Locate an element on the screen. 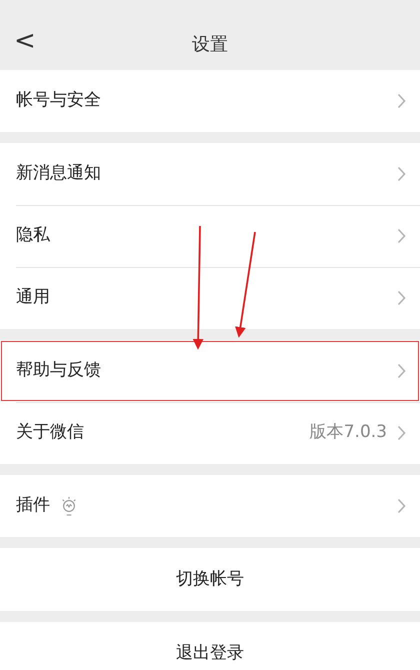  row-label: 帐号与安全 is located at coordinates (58, 100).